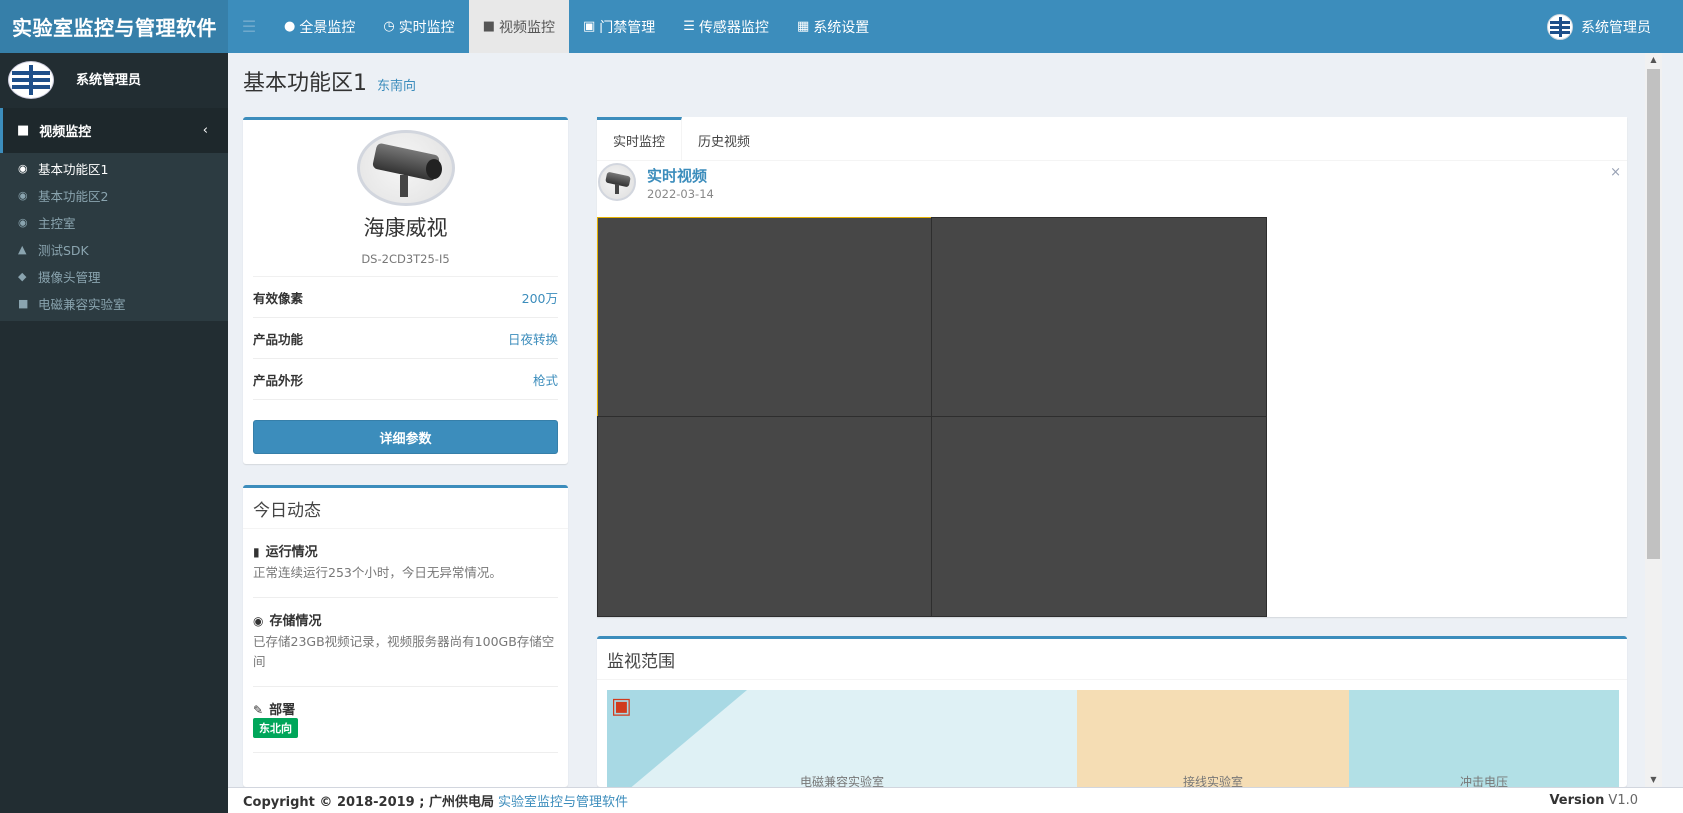 The image size is (1683, 813). I want to click on nav-label: 视频监控, so click(526, 27).